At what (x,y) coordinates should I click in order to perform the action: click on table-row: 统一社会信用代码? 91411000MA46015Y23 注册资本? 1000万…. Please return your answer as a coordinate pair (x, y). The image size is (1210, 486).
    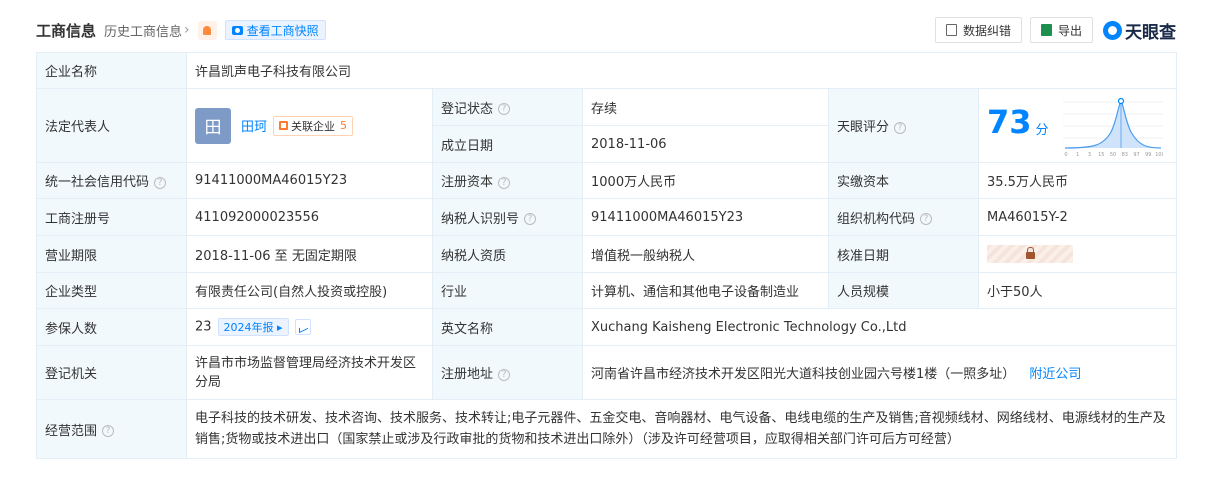
    Looking at the image, I should click on (607, 180).